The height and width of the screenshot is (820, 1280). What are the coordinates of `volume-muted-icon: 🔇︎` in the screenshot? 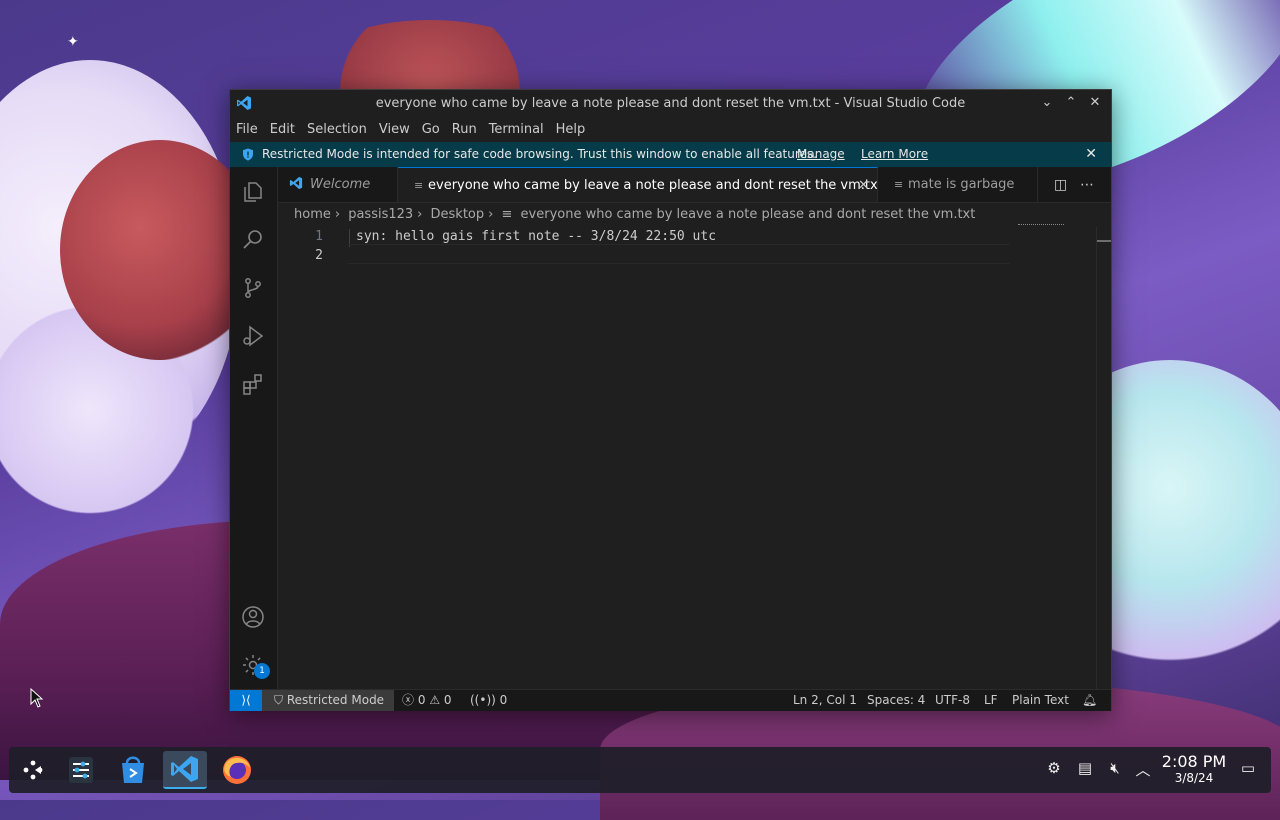 It's located at (1115, 770).